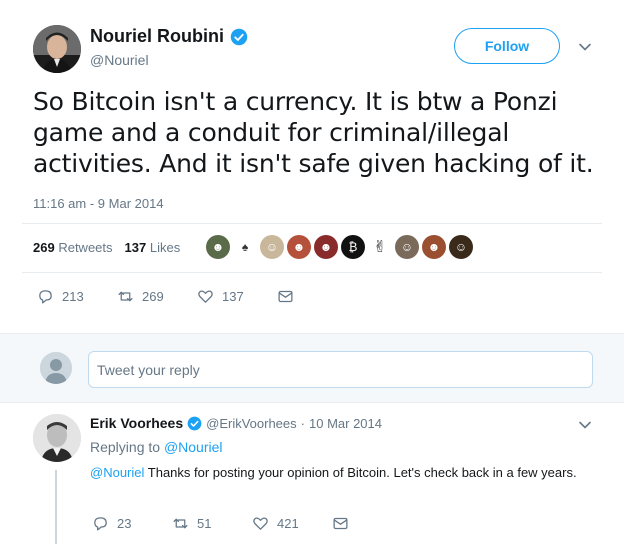 The image size is (624, 544). Describe the element at coordinates (57, 438) in the screenshot. I see `reply-author-avatar` at that location.